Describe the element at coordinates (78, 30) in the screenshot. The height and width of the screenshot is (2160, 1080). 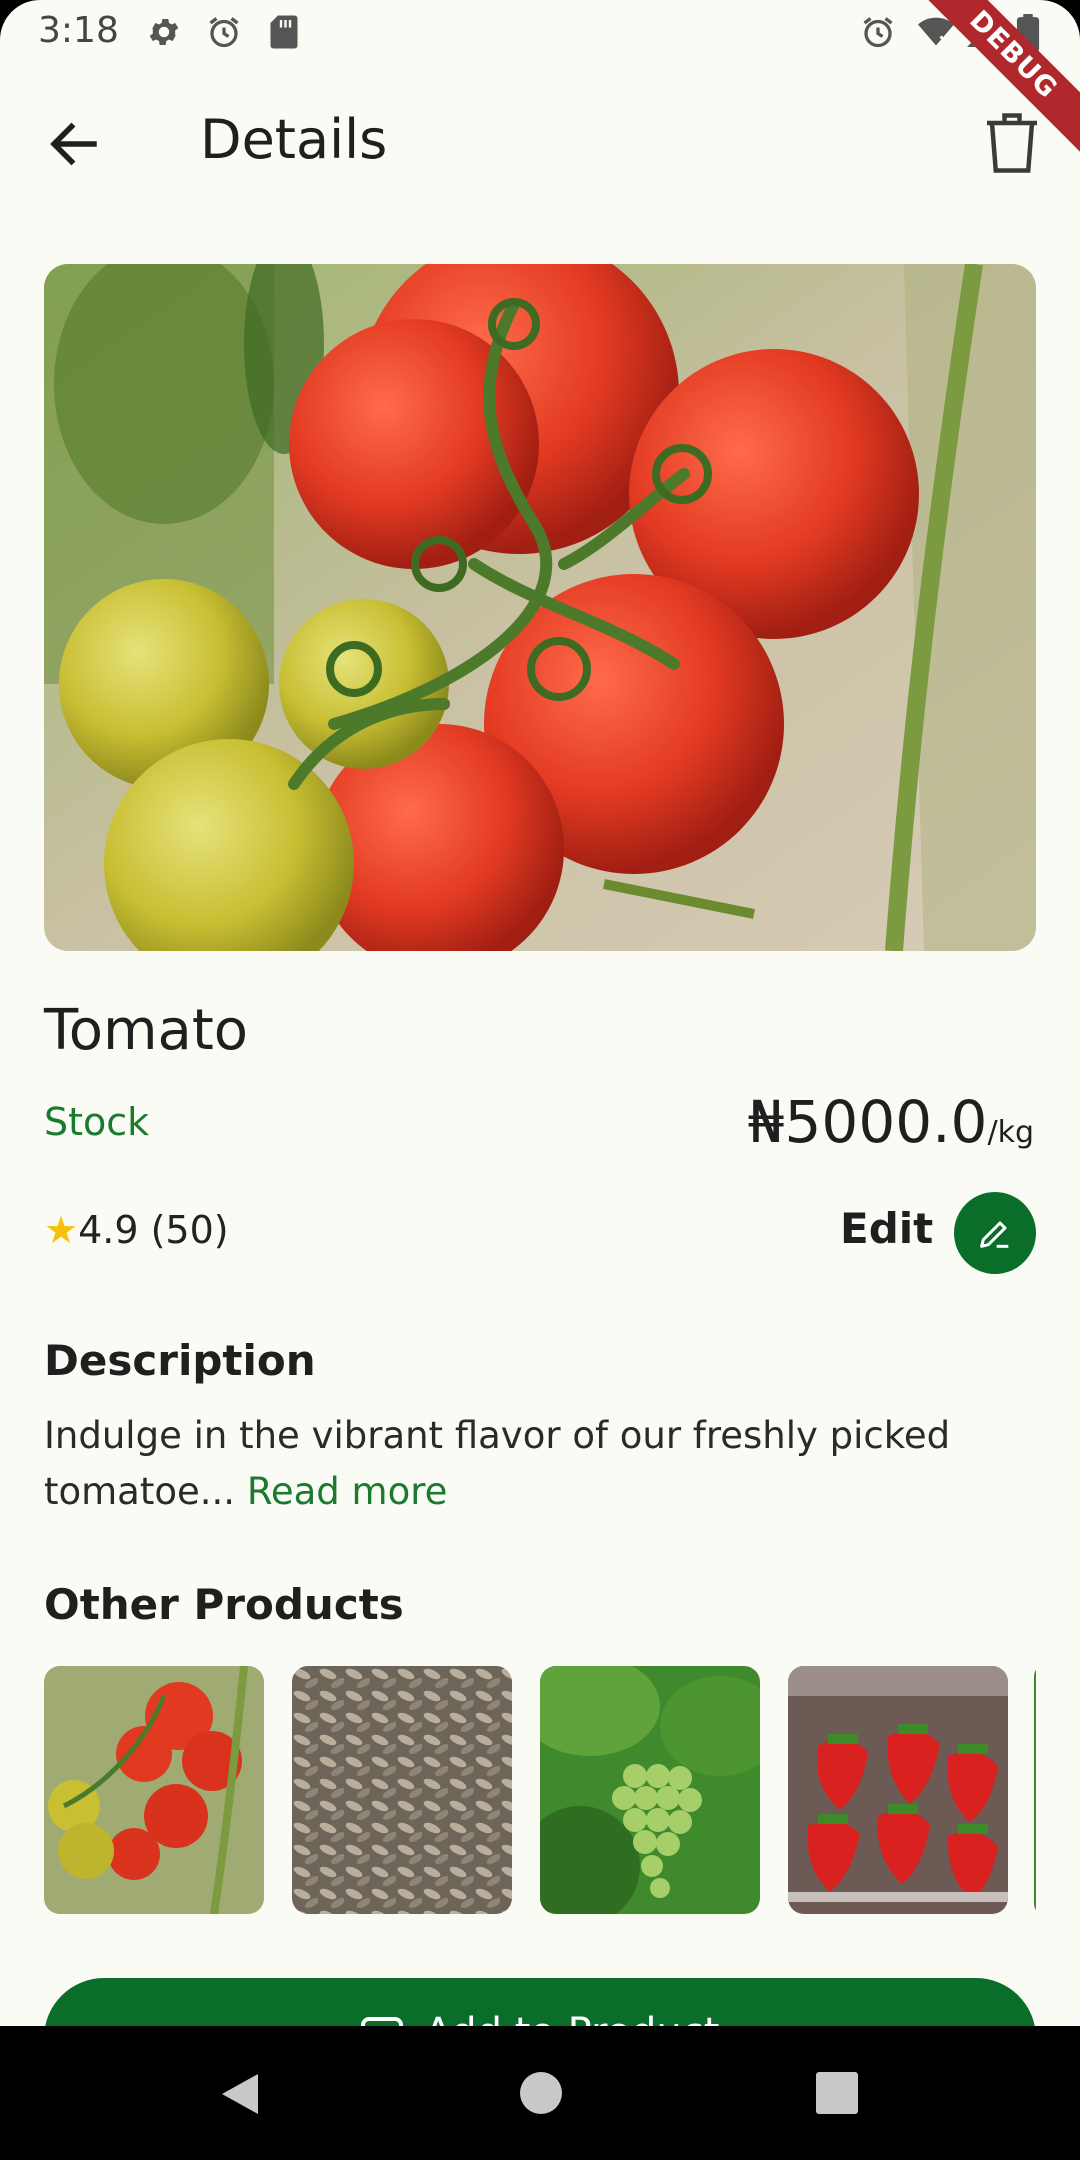
I see `status-time: 3:18` at that location.